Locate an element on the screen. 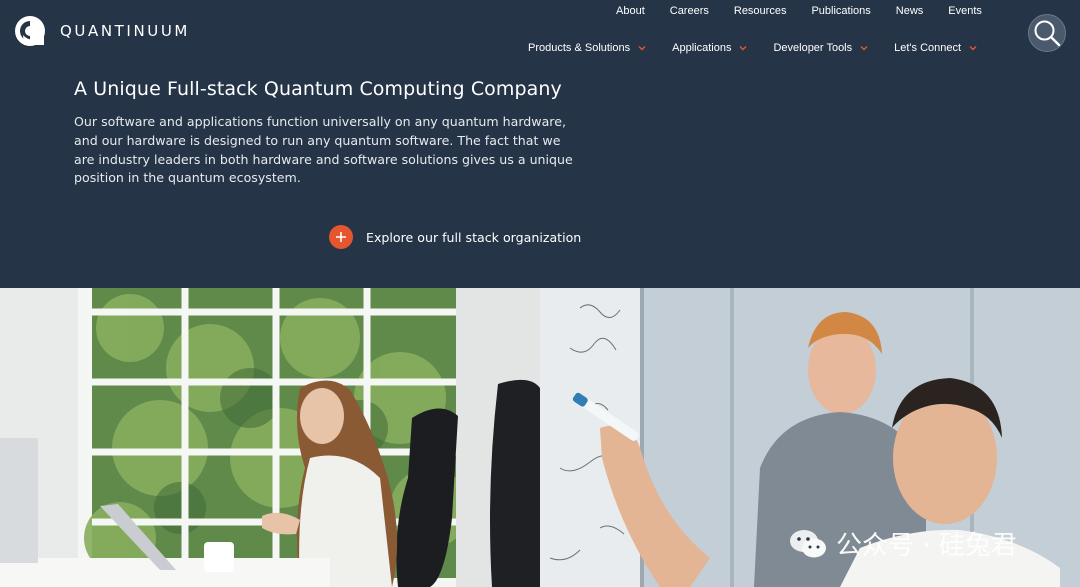  main-nav-lets-connect: Let's Connect is located at coordinates (935, 48).